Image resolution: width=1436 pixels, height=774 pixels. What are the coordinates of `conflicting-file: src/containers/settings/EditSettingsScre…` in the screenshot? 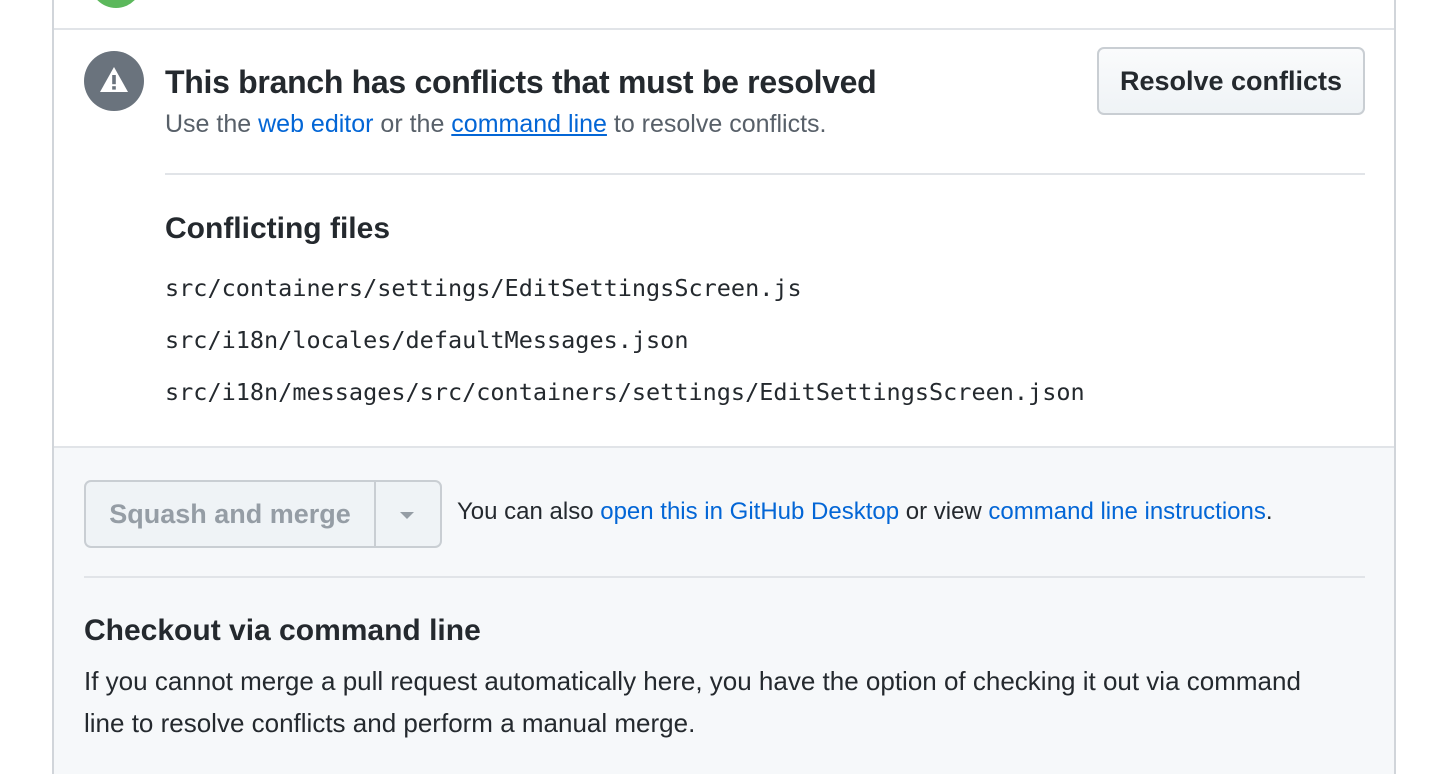 It's located at (483, 288).